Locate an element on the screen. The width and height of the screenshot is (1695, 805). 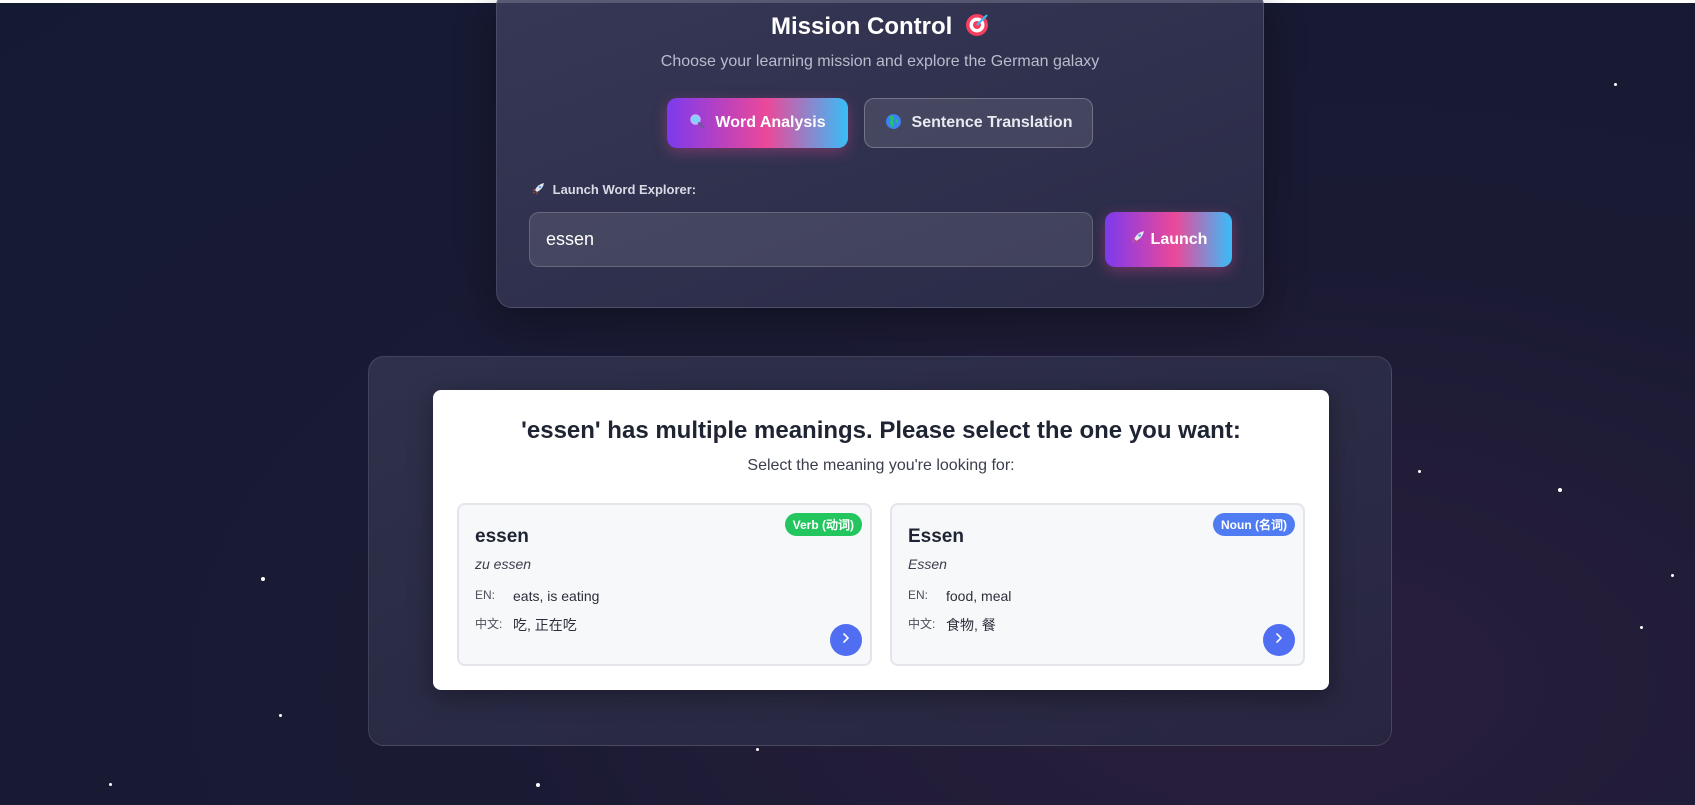
en-translation: eats, is eating is located at coordinates (556, 596).